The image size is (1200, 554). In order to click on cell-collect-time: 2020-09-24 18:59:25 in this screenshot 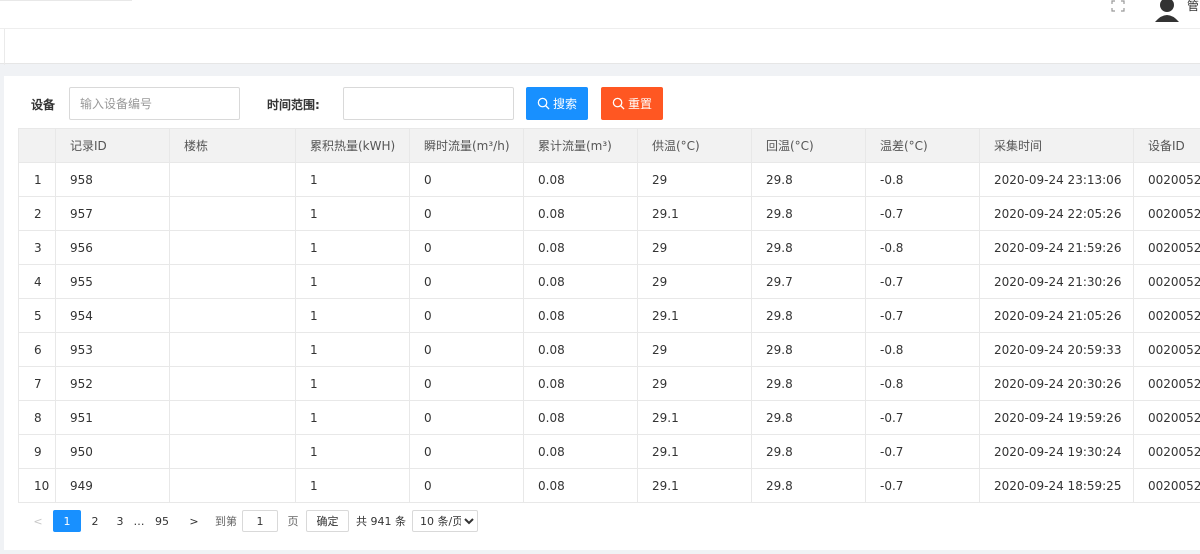, I will do `click(1056, 485)`.